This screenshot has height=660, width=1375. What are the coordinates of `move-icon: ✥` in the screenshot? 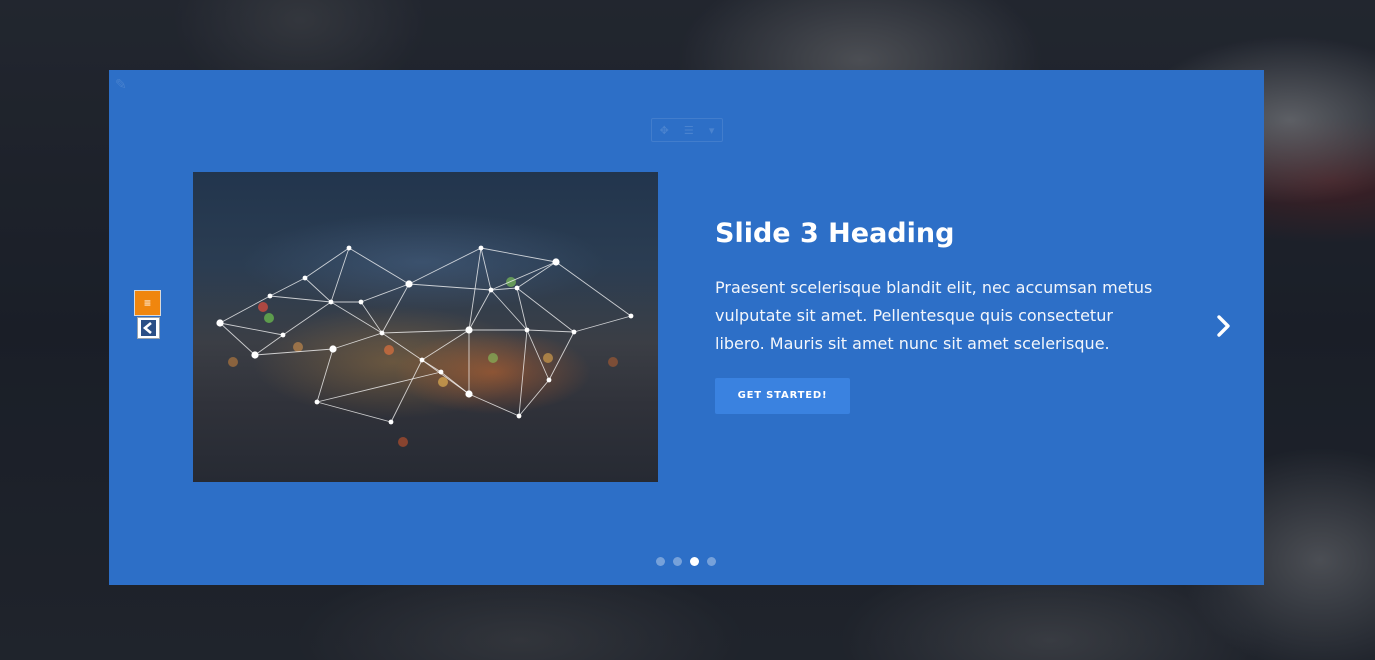 It's located at (664, 130).